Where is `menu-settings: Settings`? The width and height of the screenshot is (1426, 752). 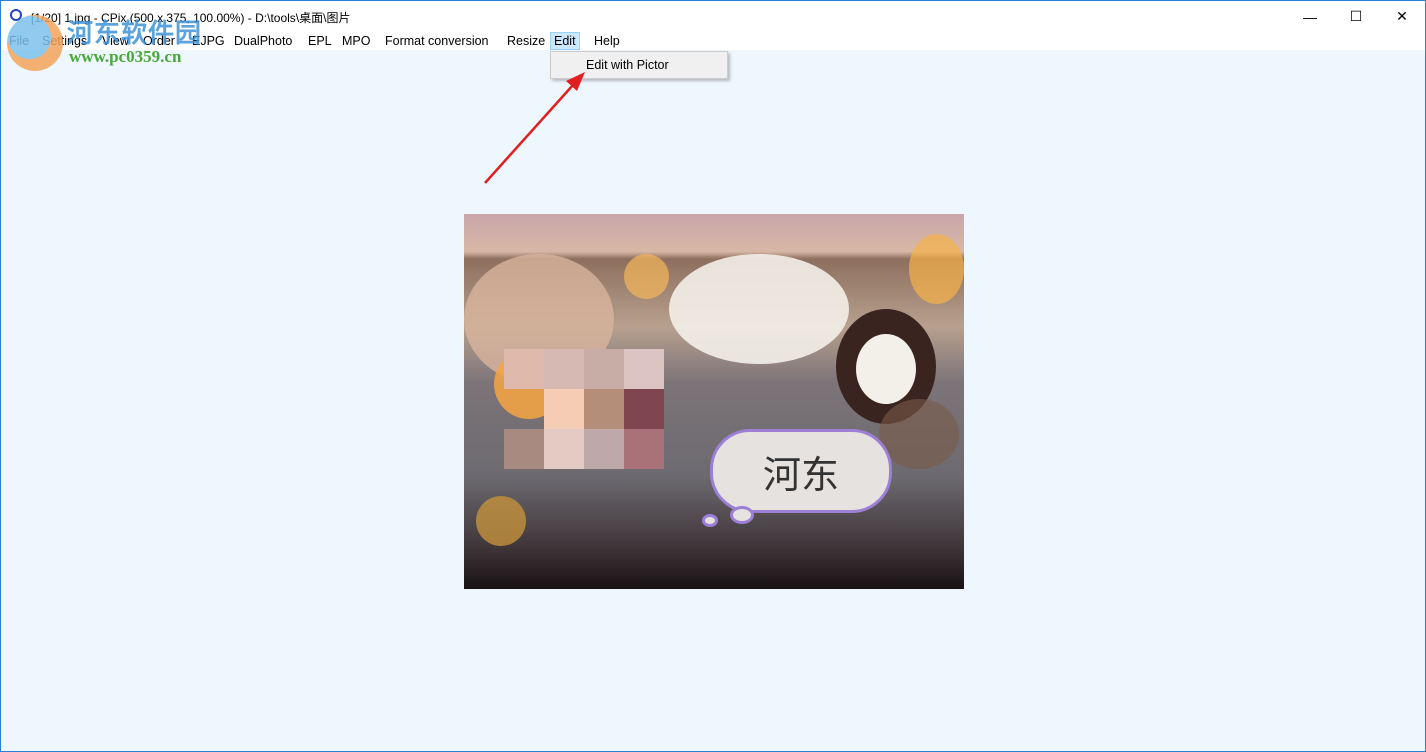
menu-settings: Settings is located at coordinates (64, 41).